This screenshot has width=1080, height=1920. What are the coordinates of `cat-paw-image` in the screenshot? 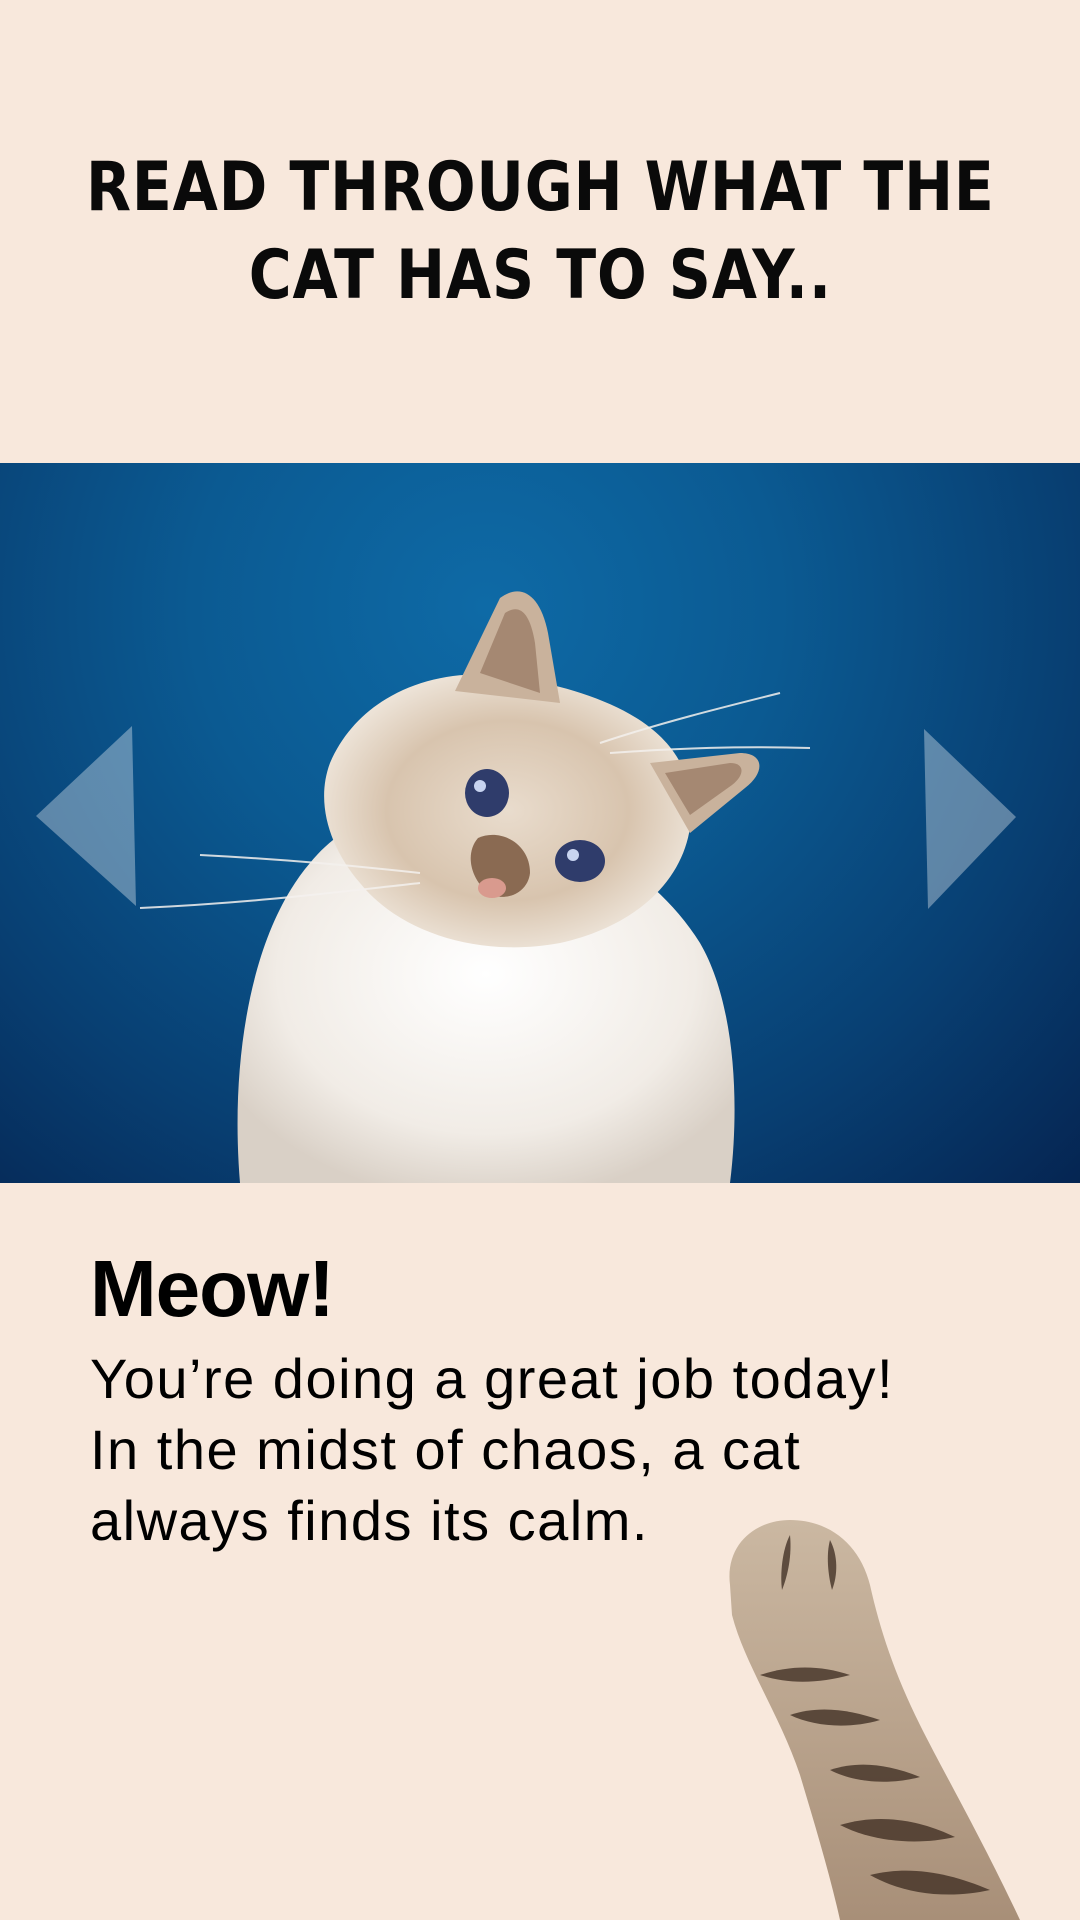 It's located at (874, 1720).